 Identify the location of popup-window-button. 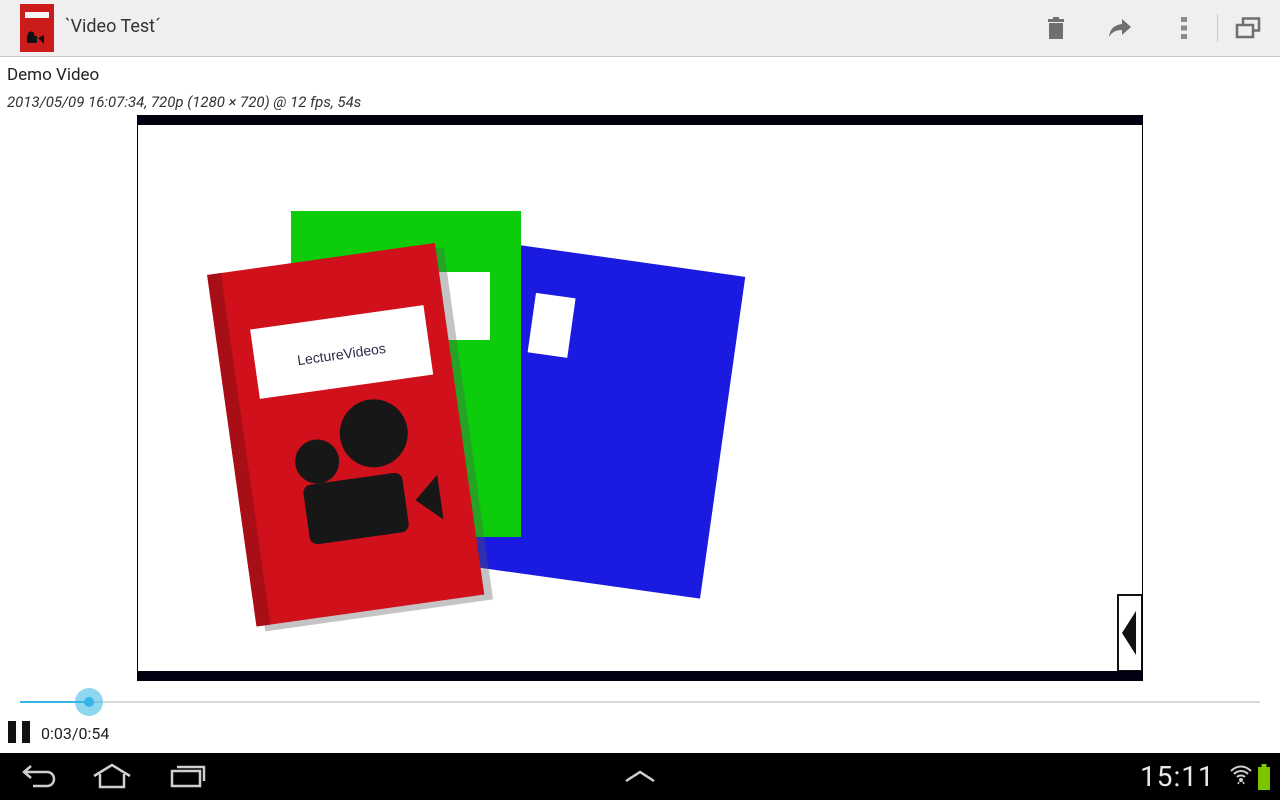
(1248, 28).